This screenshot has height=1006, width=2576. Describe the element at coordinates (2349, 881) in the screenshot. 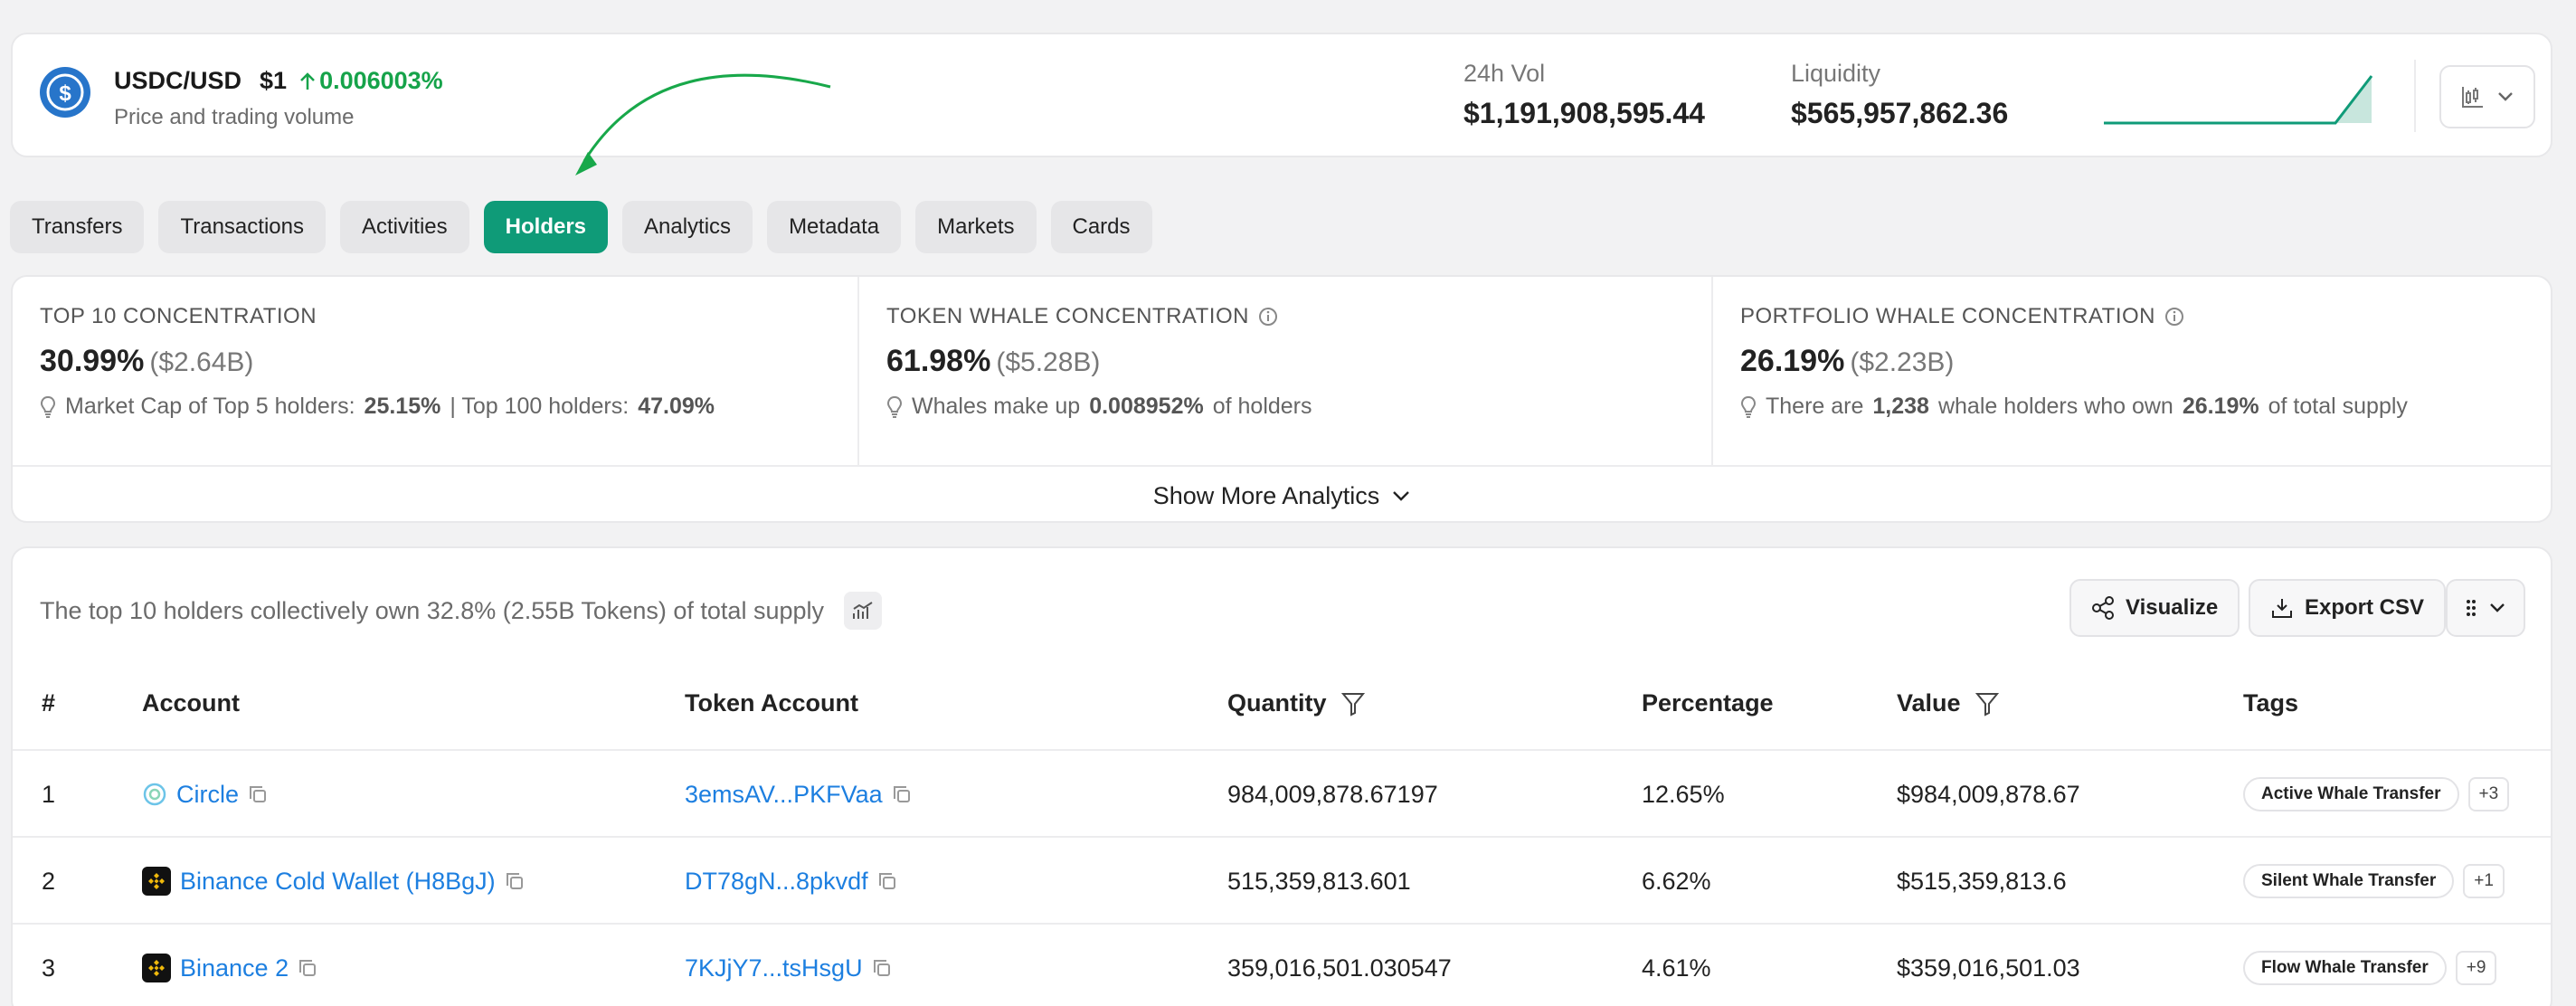

I see `tag-badge: Silent Whale Transfer` at that location.